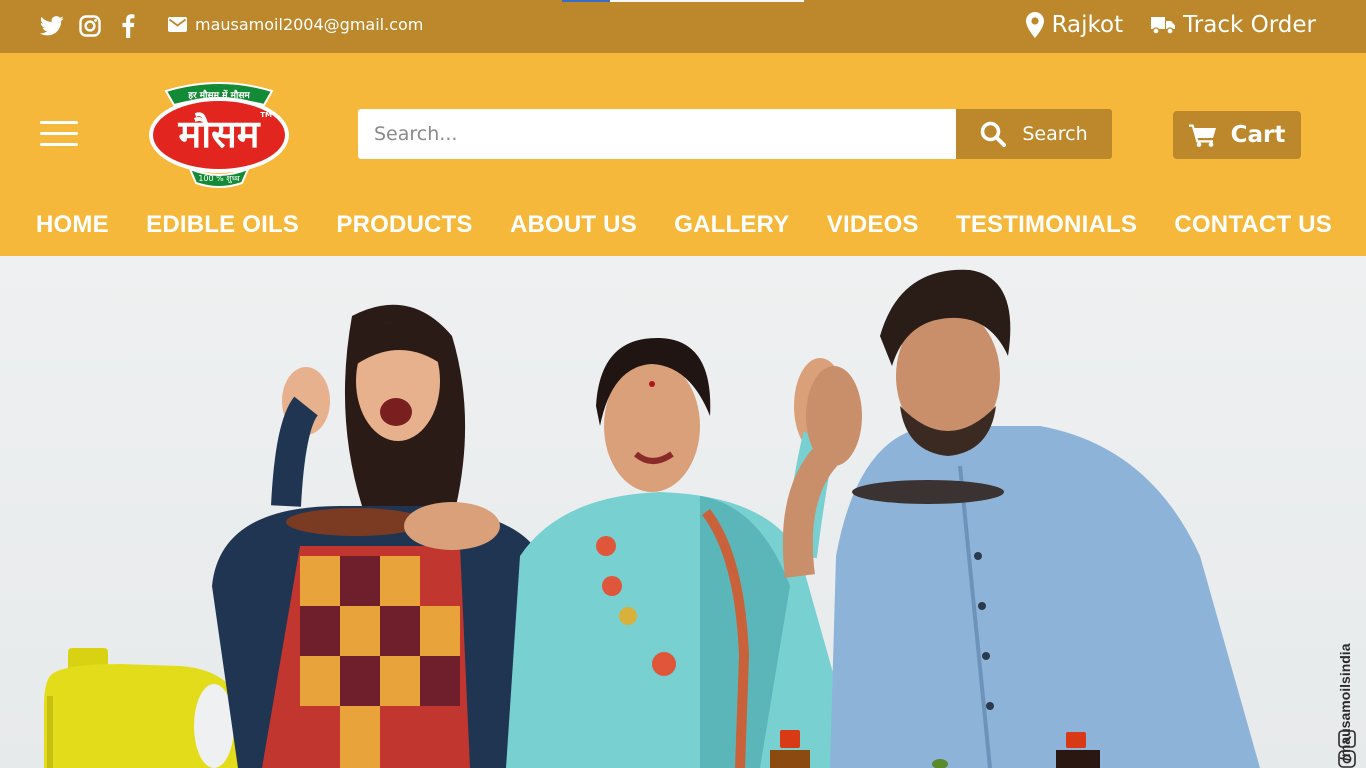  I want to click on brand-logo: हर मौसम में मौसम मौसम 100 % शुध्ध TM, so click(219, 133).